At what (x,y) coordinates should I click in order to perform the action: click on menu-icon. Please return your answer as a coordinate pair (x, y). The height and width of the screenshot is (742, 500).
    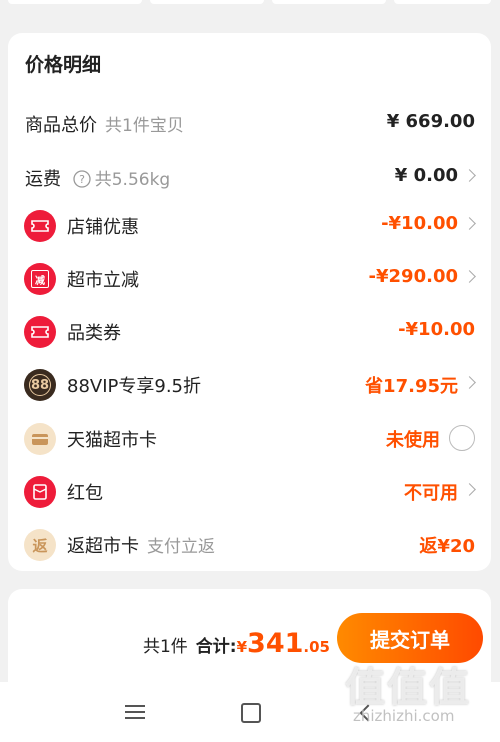
    Looking at the image, I should click on (135, 712).